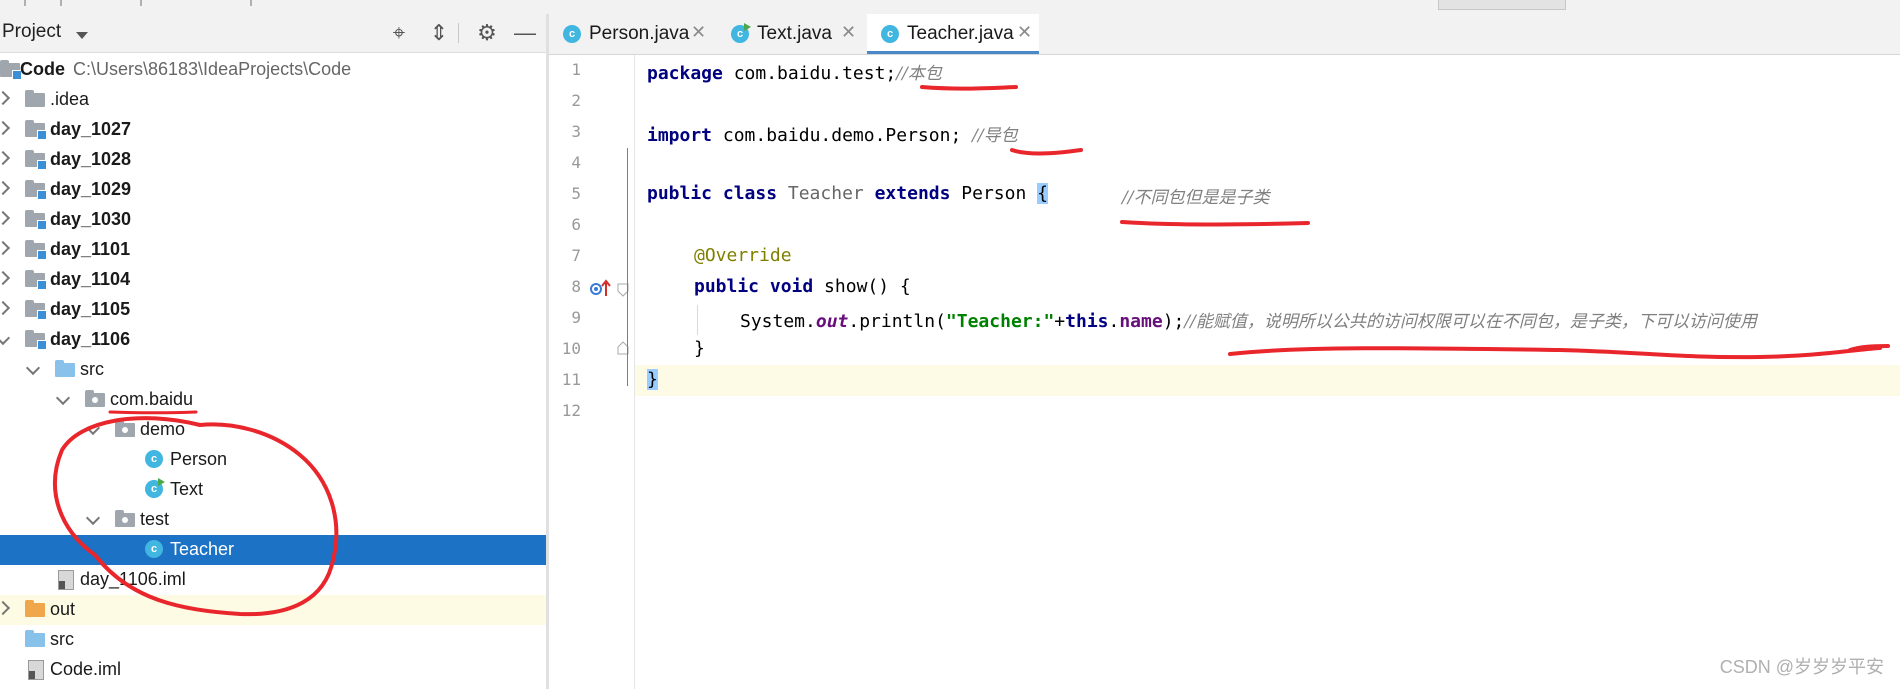 The height and width of the screenshot is (689, 1900). What do you see at coordinates (809, 73) in the screenshot?
I see `code-text: com.baidu.test;` at bounding box center [809, 73].